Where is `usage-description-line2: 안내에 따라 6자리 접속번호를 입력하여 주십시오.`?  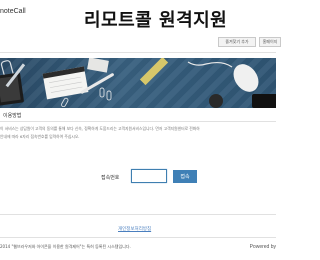
usage-description-line2: 안내에 따라 6자리 접속번호를 입력하여 주십시오. is located at coordinates (40, 136).